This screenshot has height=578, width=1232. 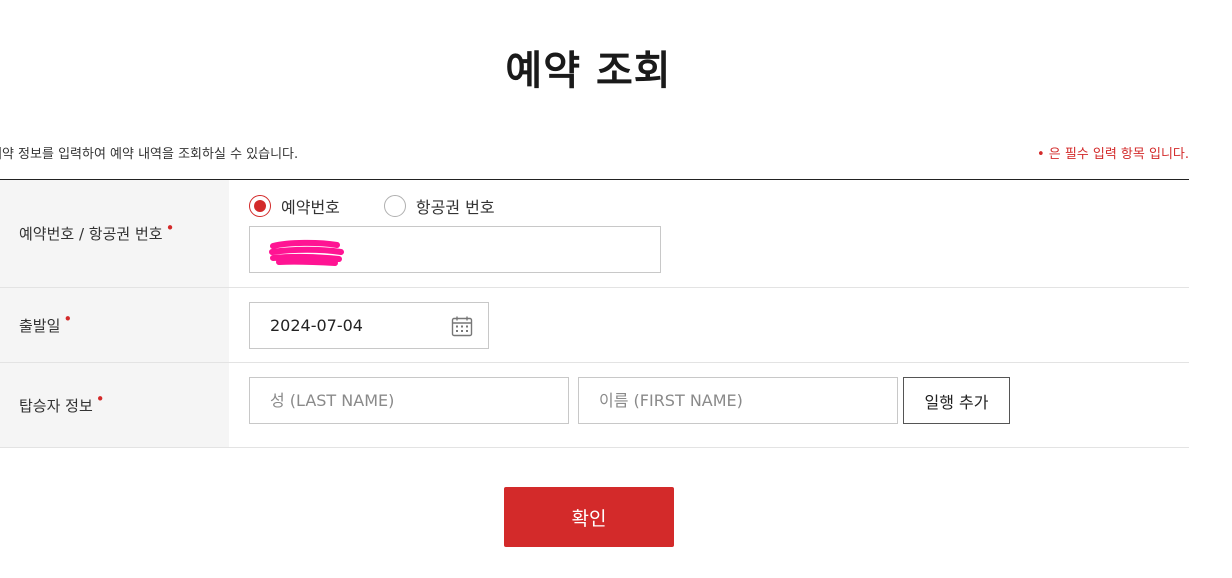 What do you see at coordinates (310, 207) in the screenshot?
I see `radio-reservation-number-label: 예약번호` at bounding box center [310, 207].